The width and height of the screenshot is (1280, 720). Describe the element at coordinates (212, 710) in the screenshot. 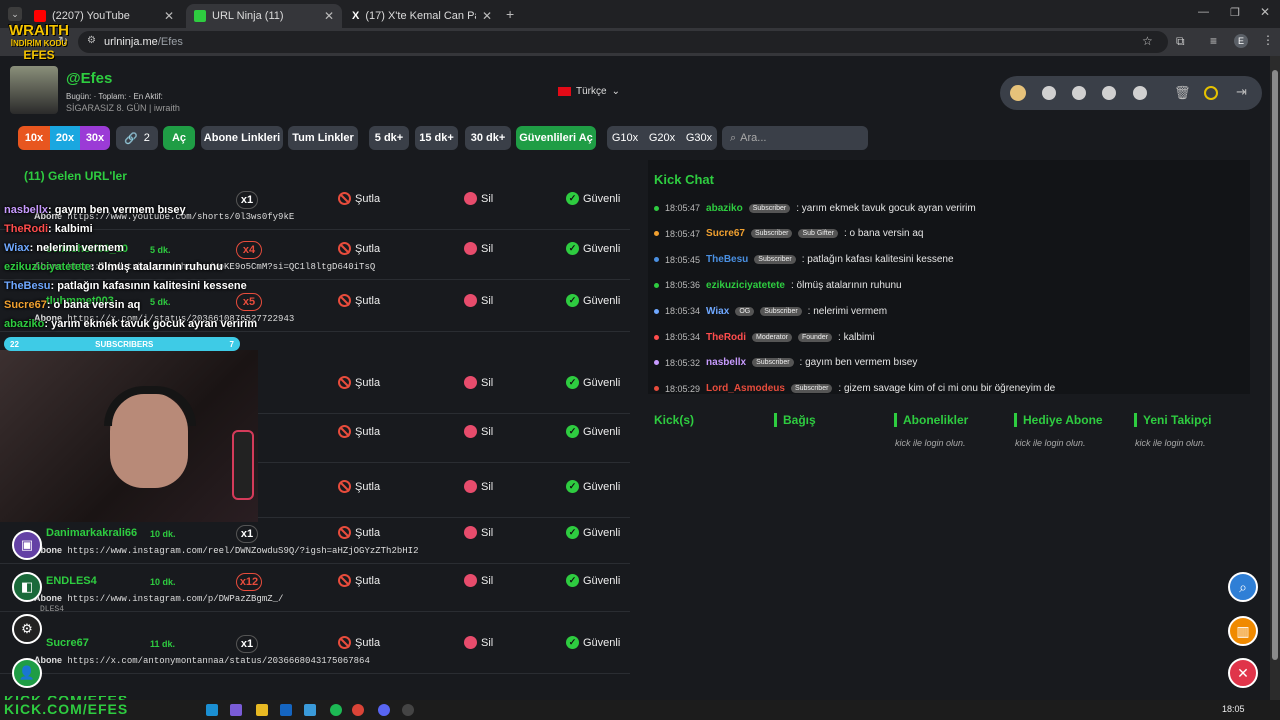

I see `edge-icon` at that location.